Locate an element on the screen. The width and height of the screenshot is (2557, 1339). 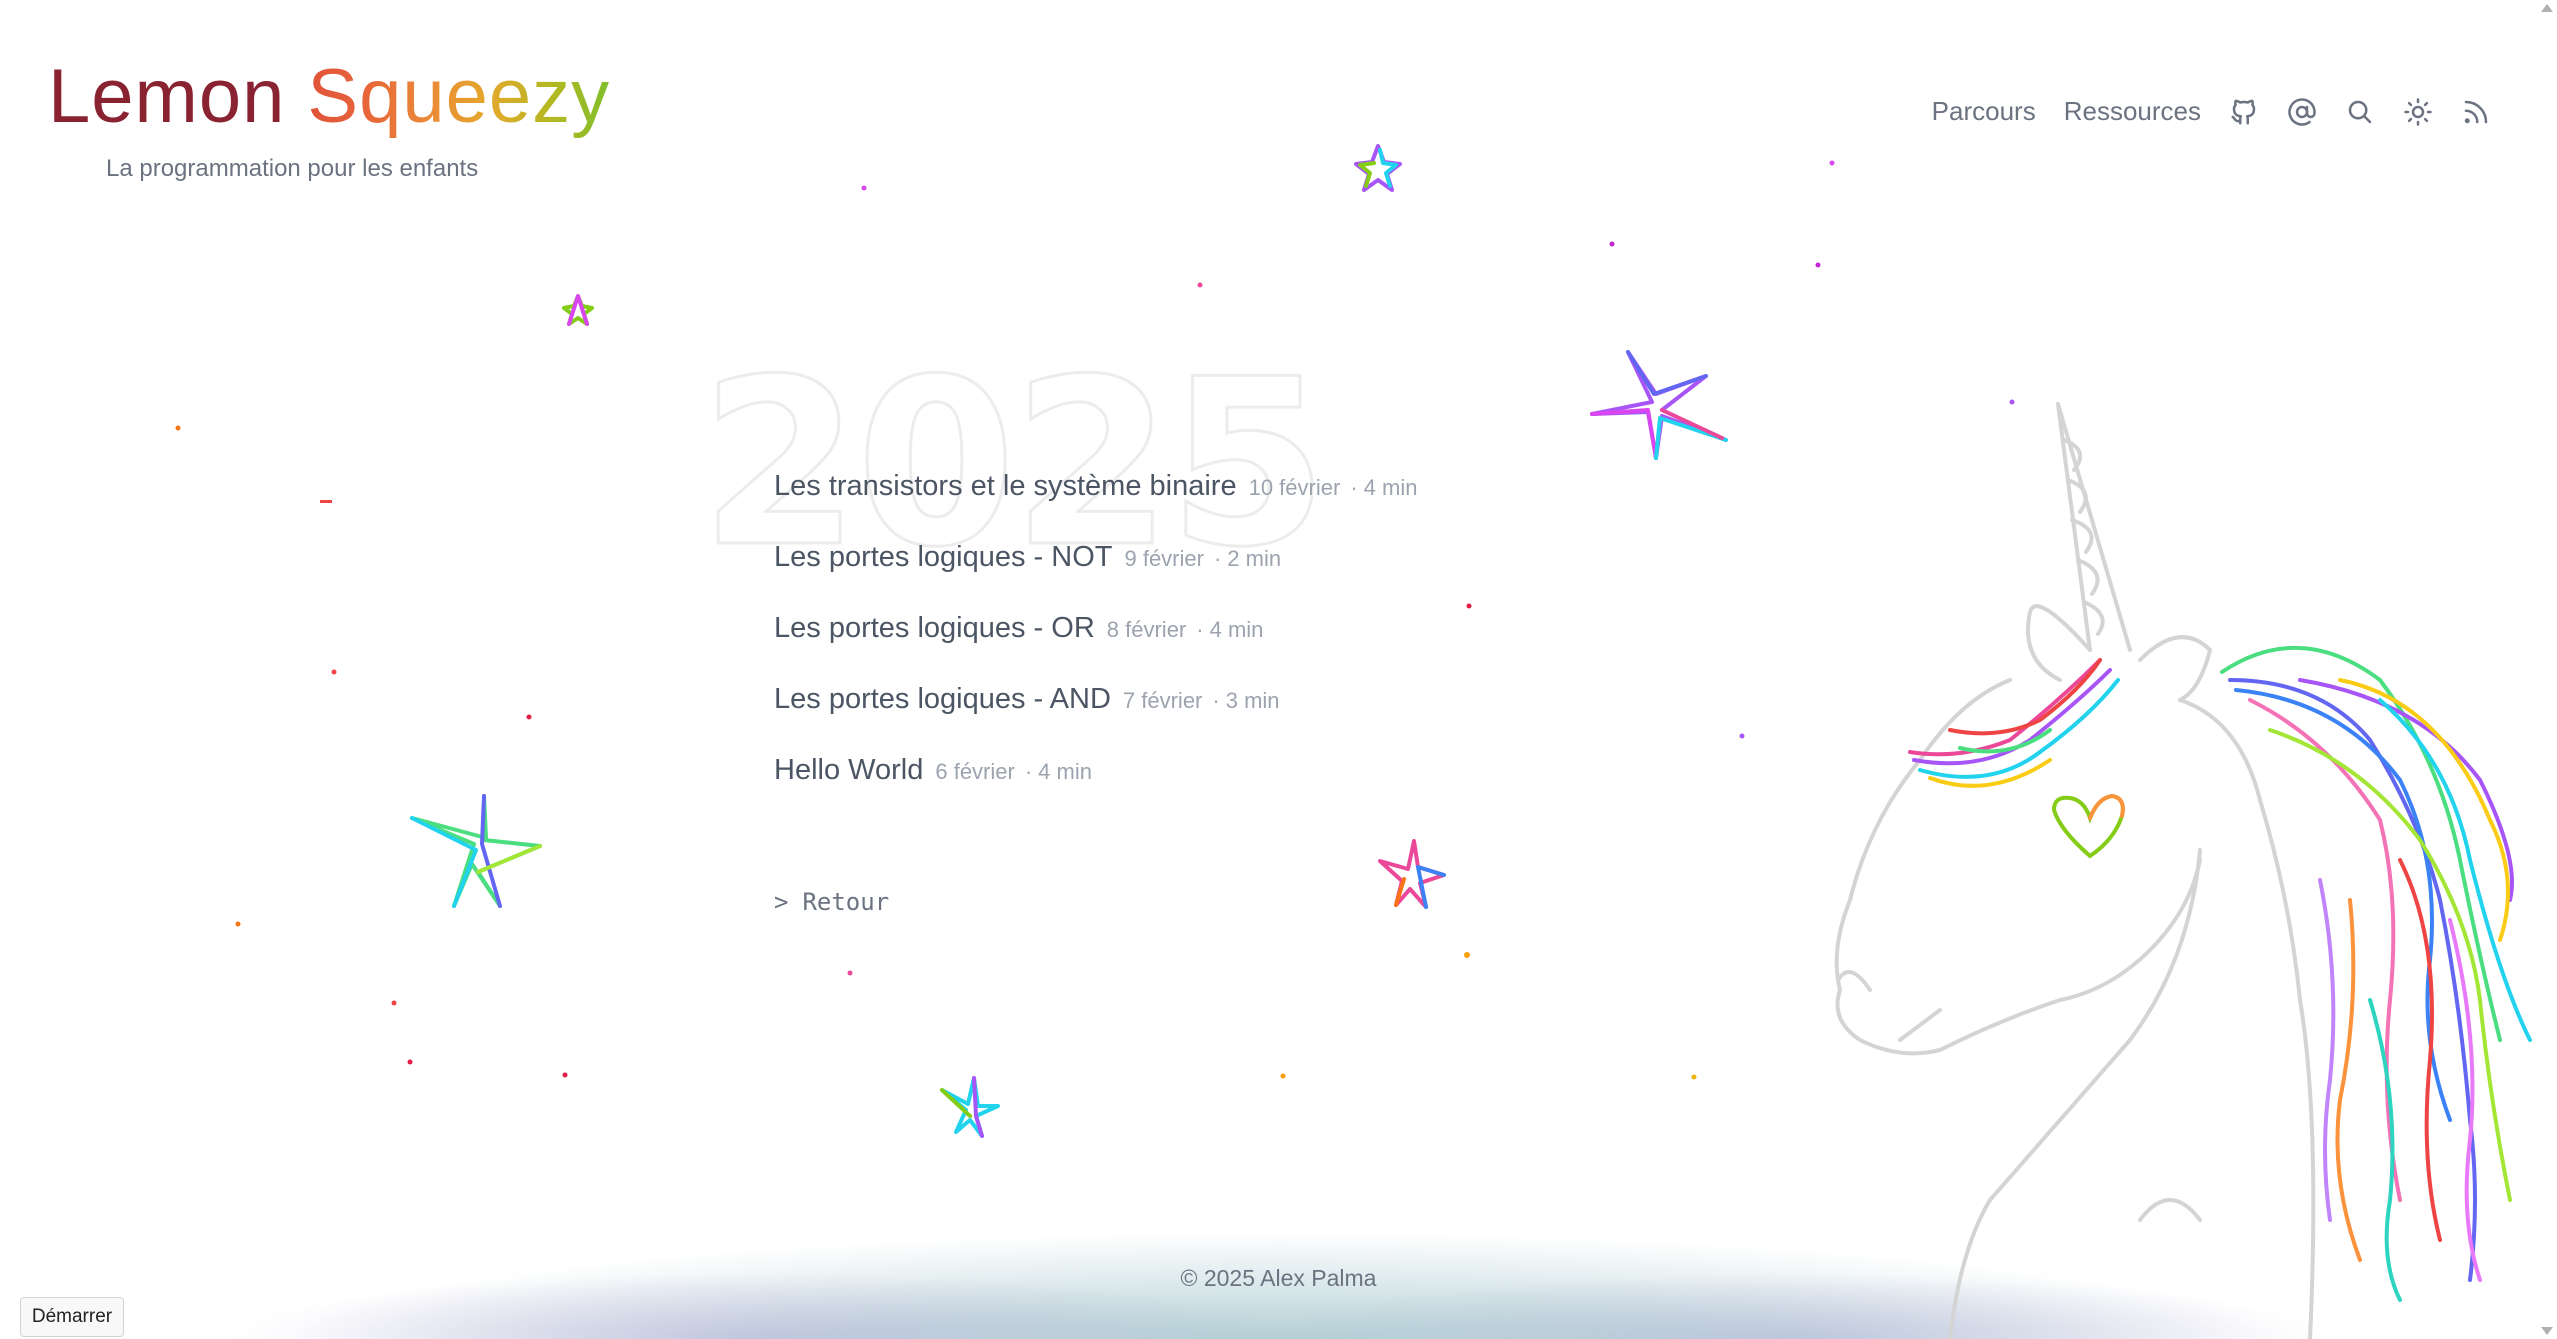
post-date: 8 février is located at coordinates (1146, 629).